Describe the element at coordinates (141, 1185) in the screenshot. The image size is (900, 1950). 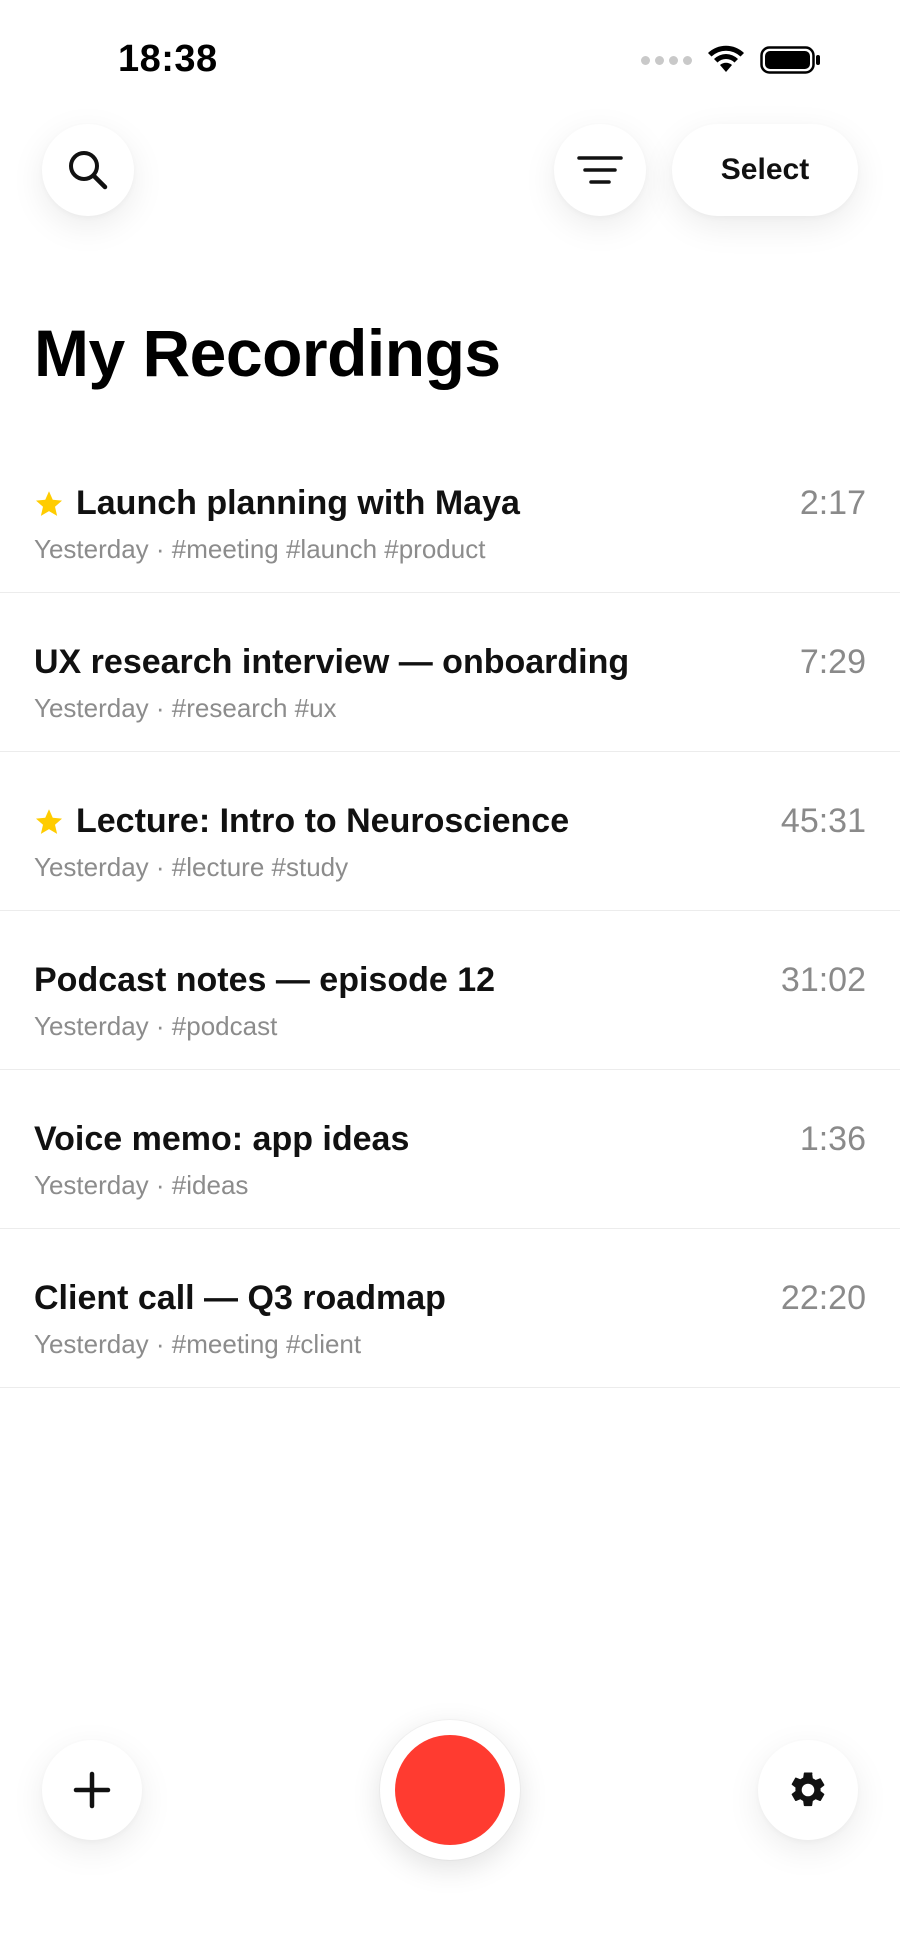
I see `recording-meta: Yesterday · #ideas` at that location.